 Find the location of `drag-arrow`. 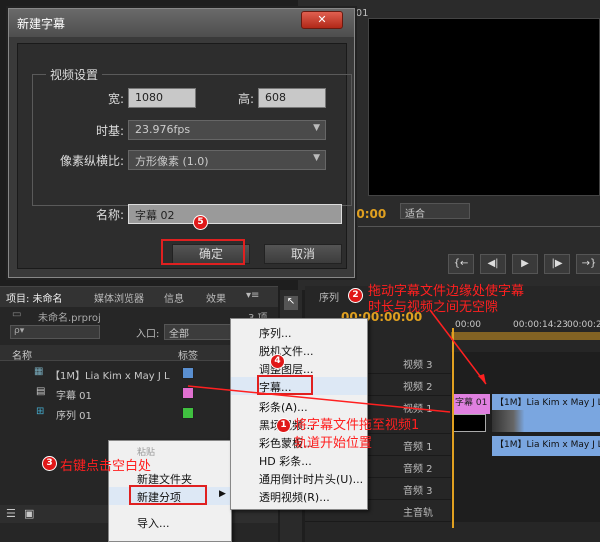

drag-arrow is located at coordinates (319, 399).